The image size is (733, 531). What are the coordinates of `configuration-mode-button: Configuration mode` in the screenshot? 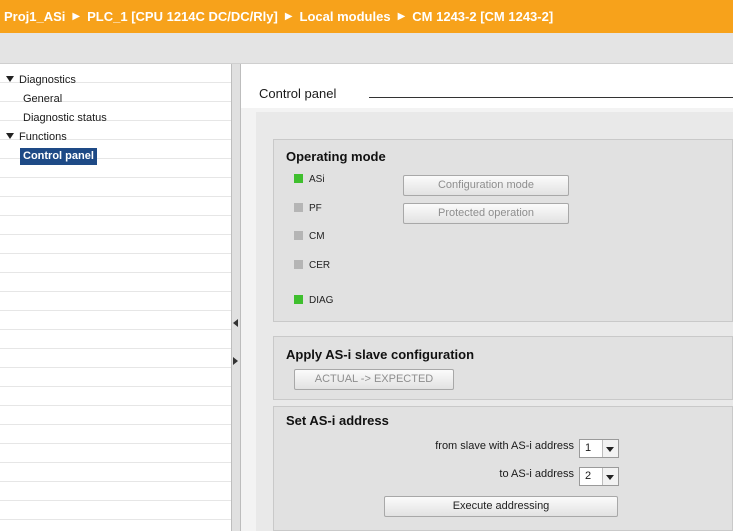 It's located at (486, 185).